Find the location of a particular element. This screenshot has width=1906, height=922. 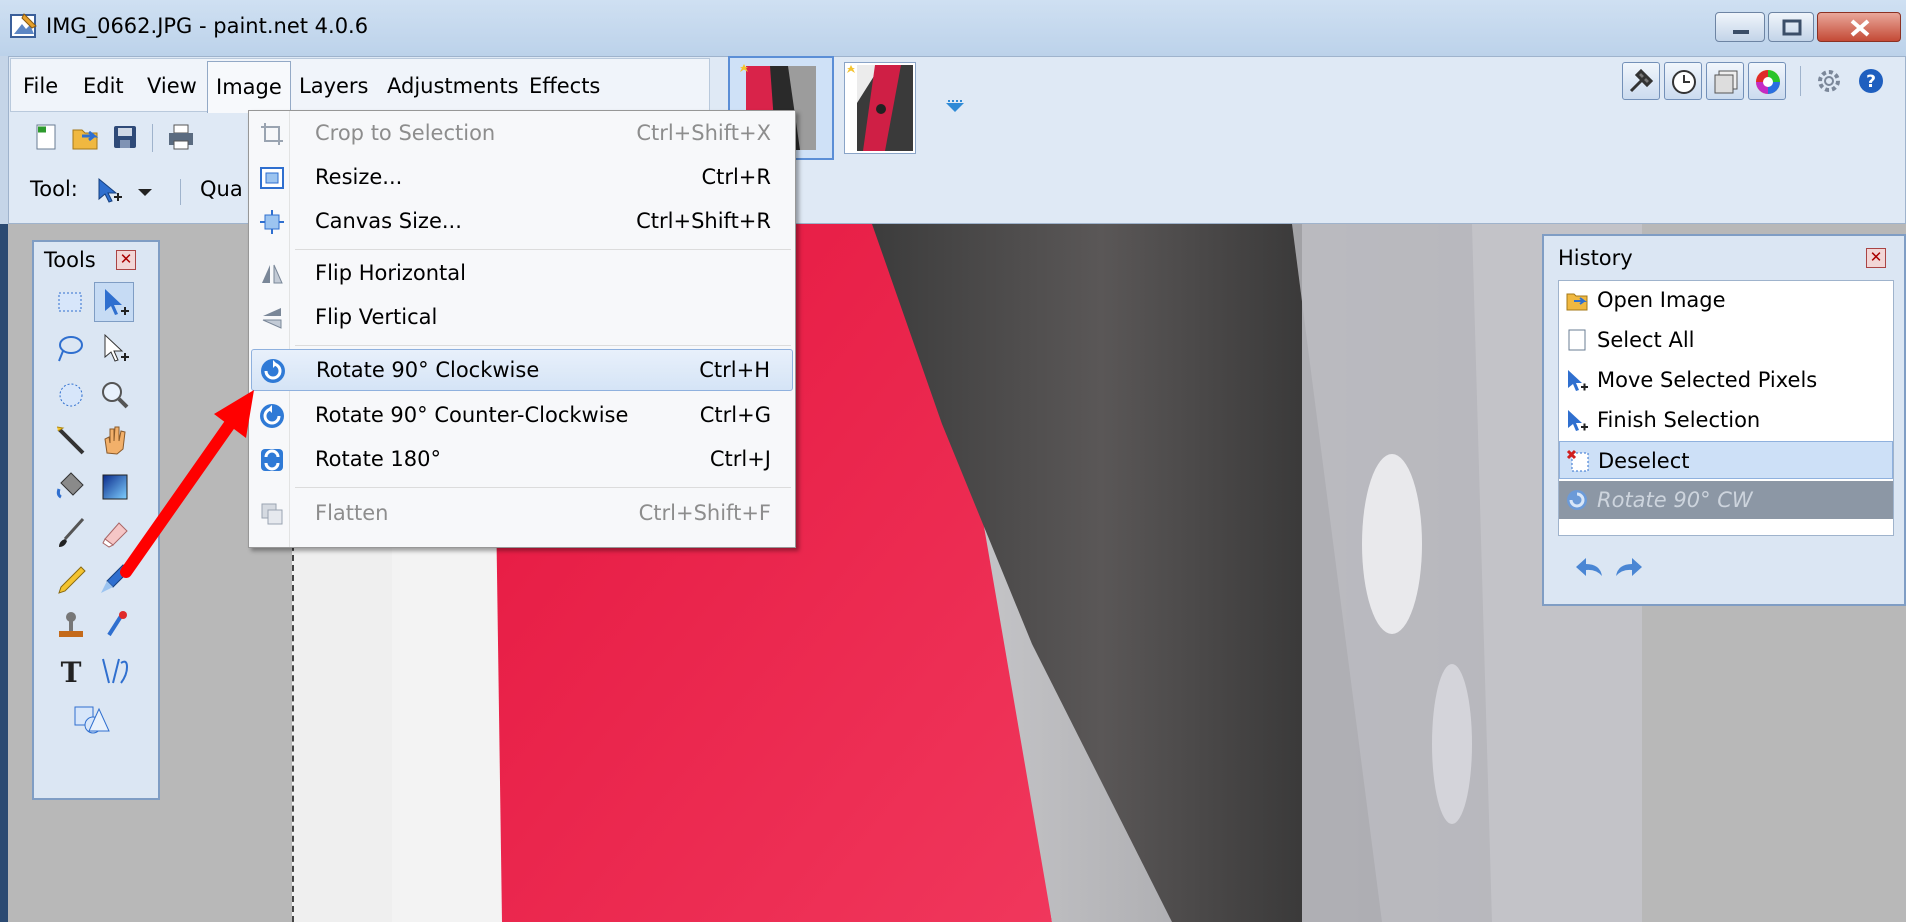

menu-item-rotate-90-counter-clockwise: Rotate 90° Counter-Clockwise Ctrl+G is located at coordinates (522, 416).